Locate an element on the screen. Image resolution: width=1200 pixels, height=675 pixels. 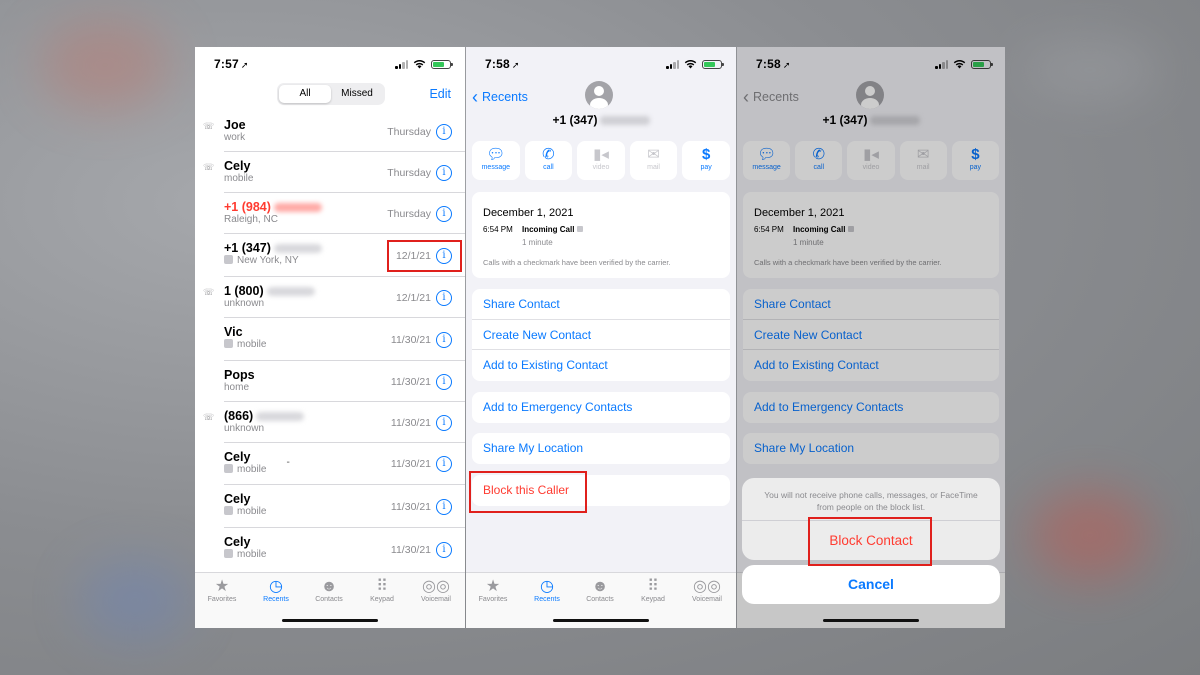
call-label: work is located at coordinates (235, 137).